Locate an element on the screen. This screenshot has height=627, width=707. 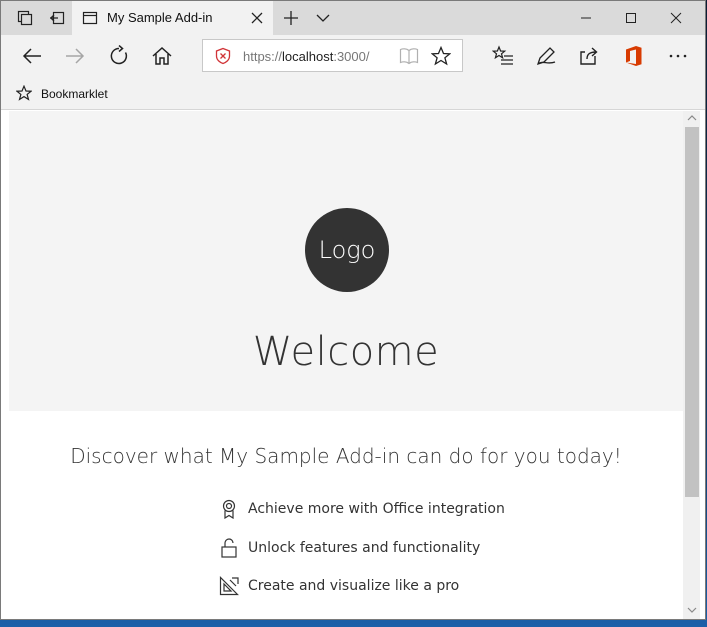
scroll-up-arrow-icon is located at coordinates (692, 118).